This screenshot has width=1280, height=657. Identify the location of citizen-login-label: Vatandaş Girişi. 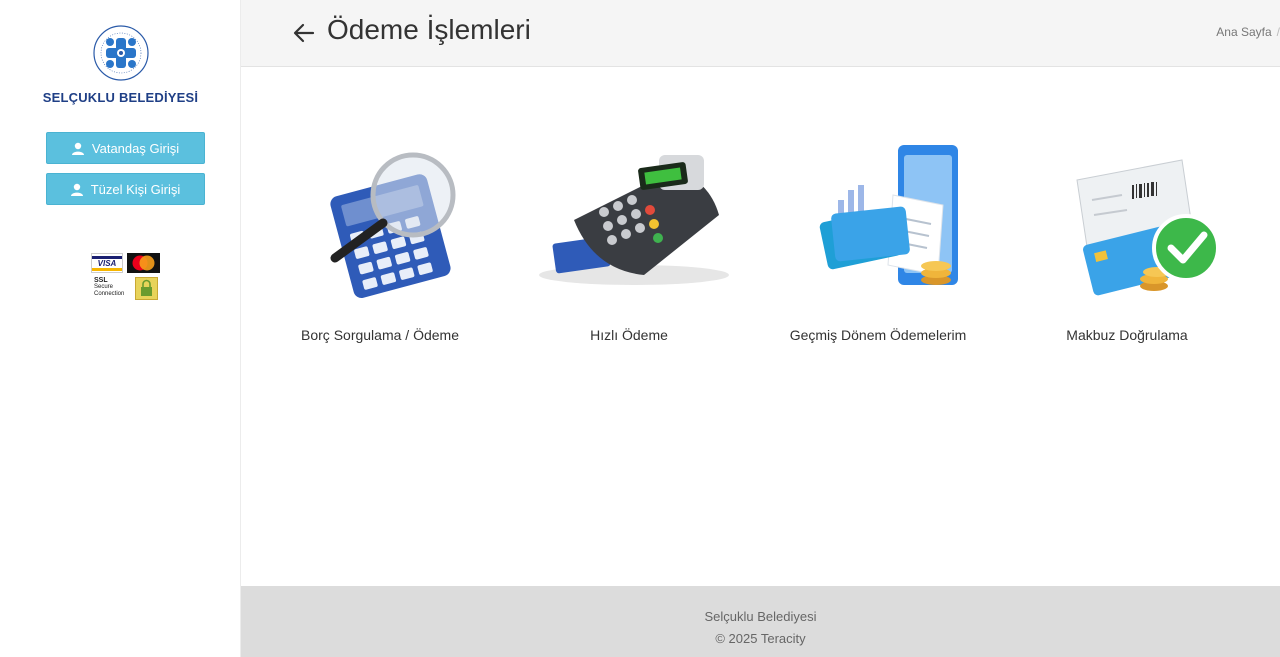
(135, 148).